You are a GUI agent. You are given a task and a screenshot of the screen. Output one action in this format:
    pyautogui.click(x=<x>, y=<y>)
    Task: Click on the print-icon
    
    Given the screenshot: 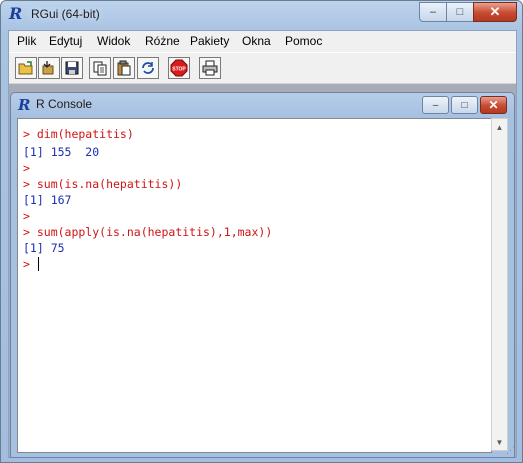 What is the action you would take?
    pyautogui.click(x=210, y=68)
    